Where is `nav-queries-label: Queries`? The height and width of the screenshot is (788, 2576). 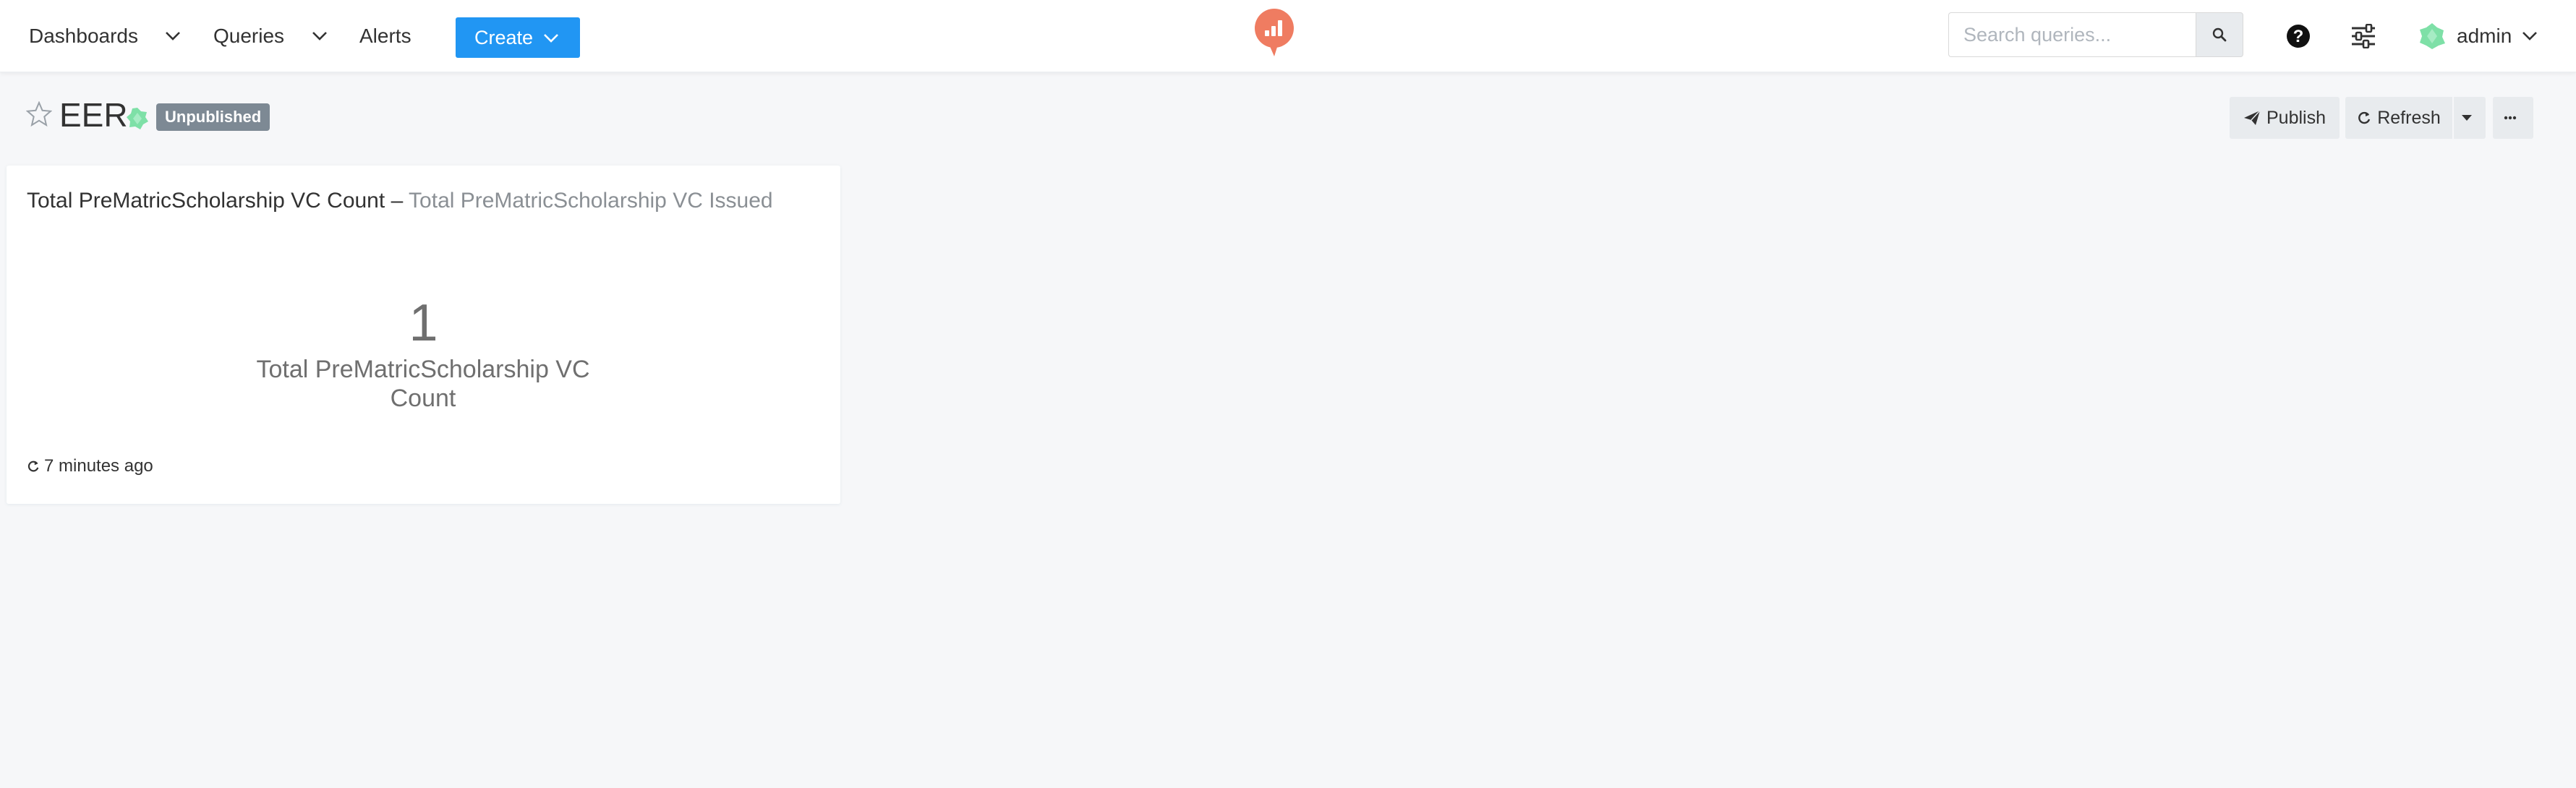
nav-queries-label: Queries is located at coordinates (249, 36).